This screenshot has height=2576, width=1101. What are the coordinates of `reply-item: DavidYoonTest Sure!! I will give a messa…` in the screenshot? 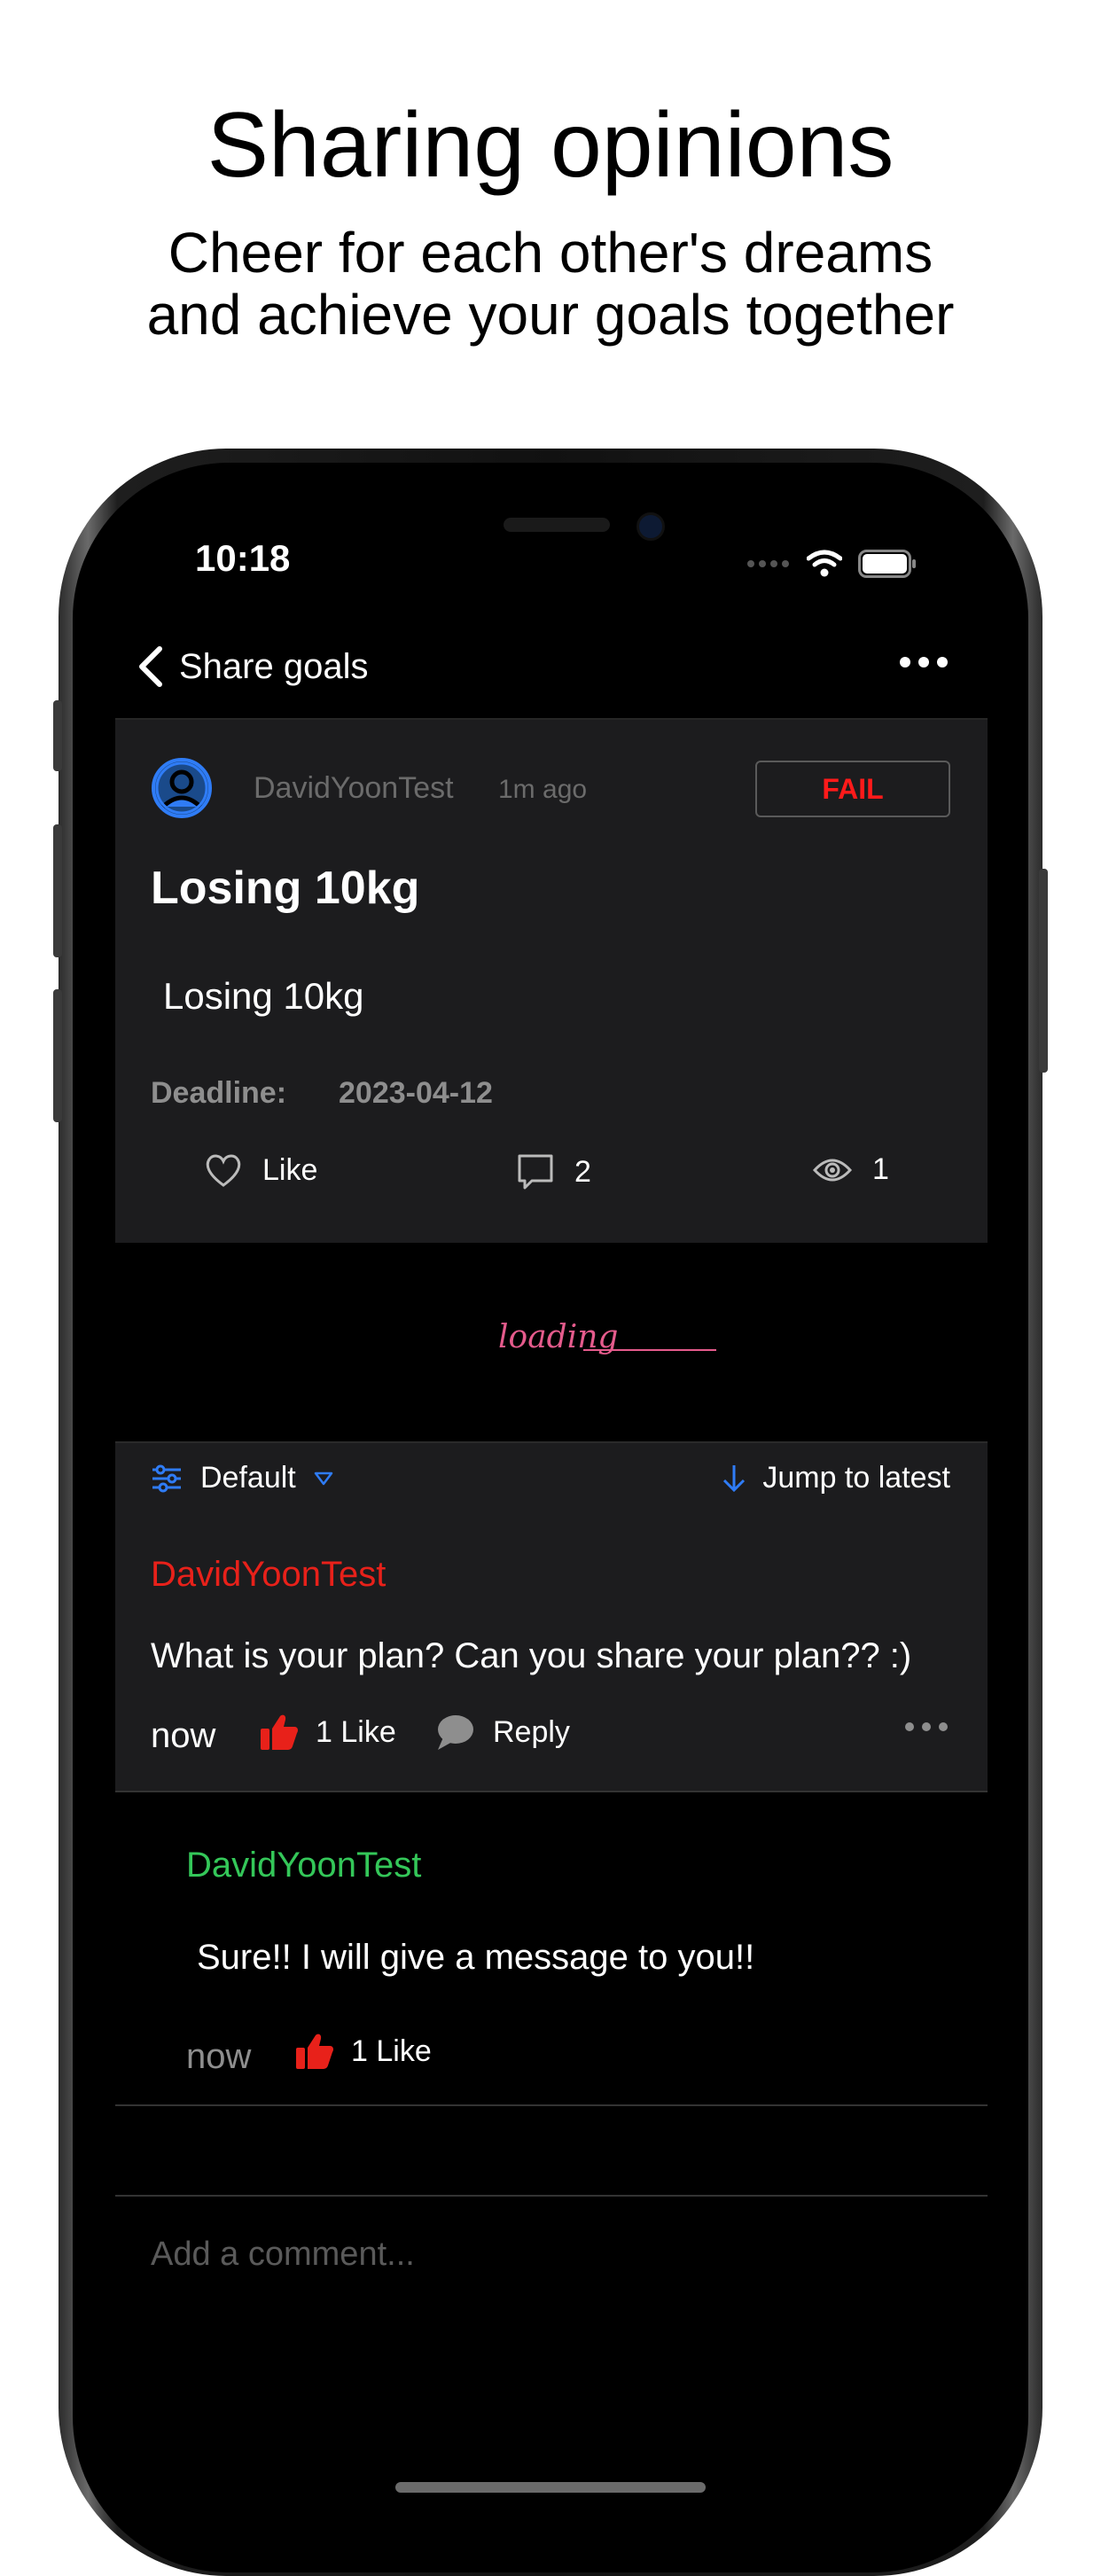 It's located at (552, 1949).